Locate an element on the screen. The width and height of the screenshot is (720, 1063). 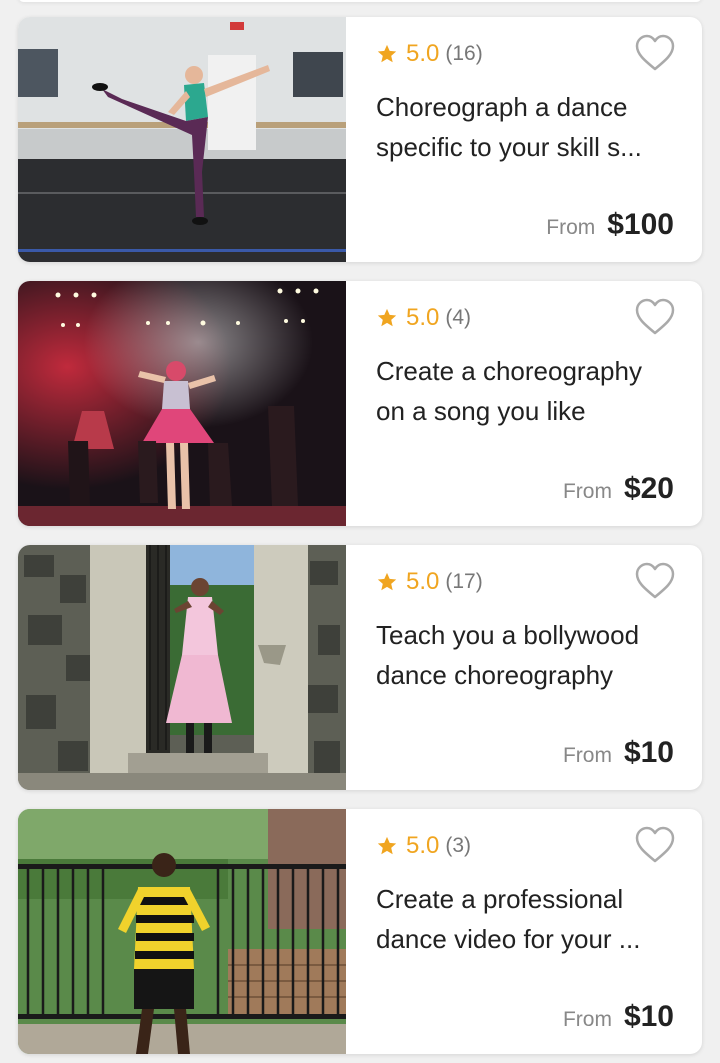
title-line-2: dance choreography is located at coordinates (495, 675).